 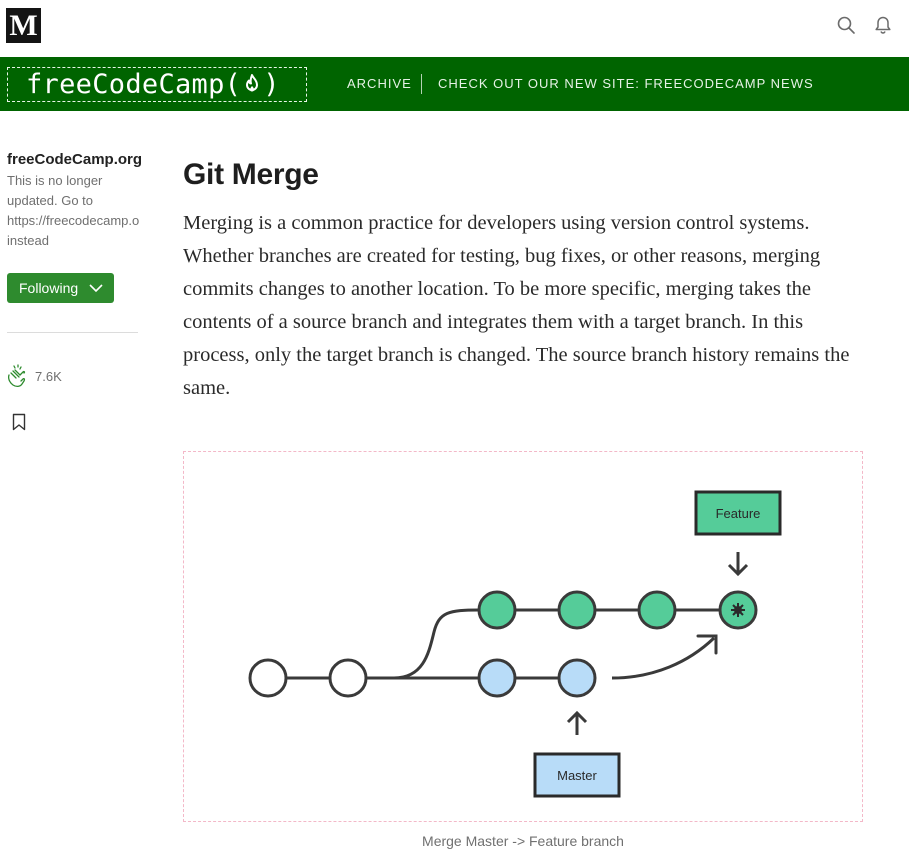 What do you see at coordinates (436, 644) in the screenshot?
I see `branch-curve` at bounding box center [436, 644].